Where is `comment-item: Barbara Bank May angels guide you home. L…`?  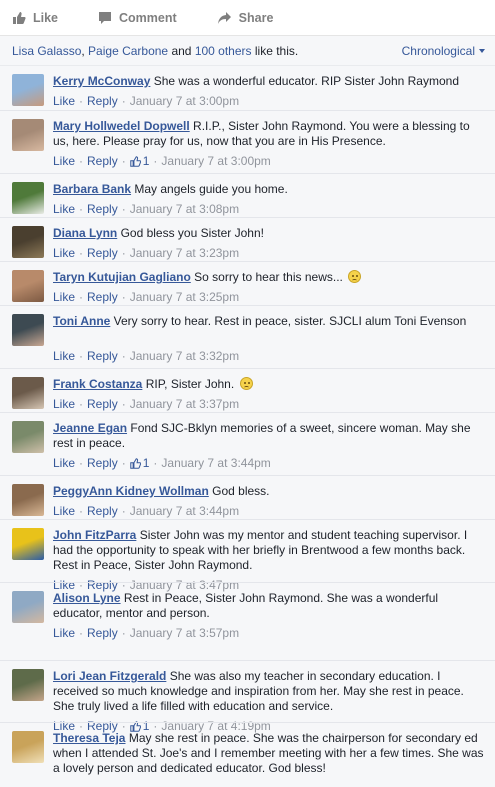 comment-item: Barbara Bank May angels guide you home. L… is located at coordinates (247, 195).